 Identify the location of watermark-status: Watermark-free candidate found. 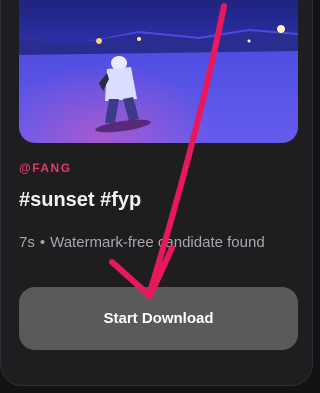
(157, 242).